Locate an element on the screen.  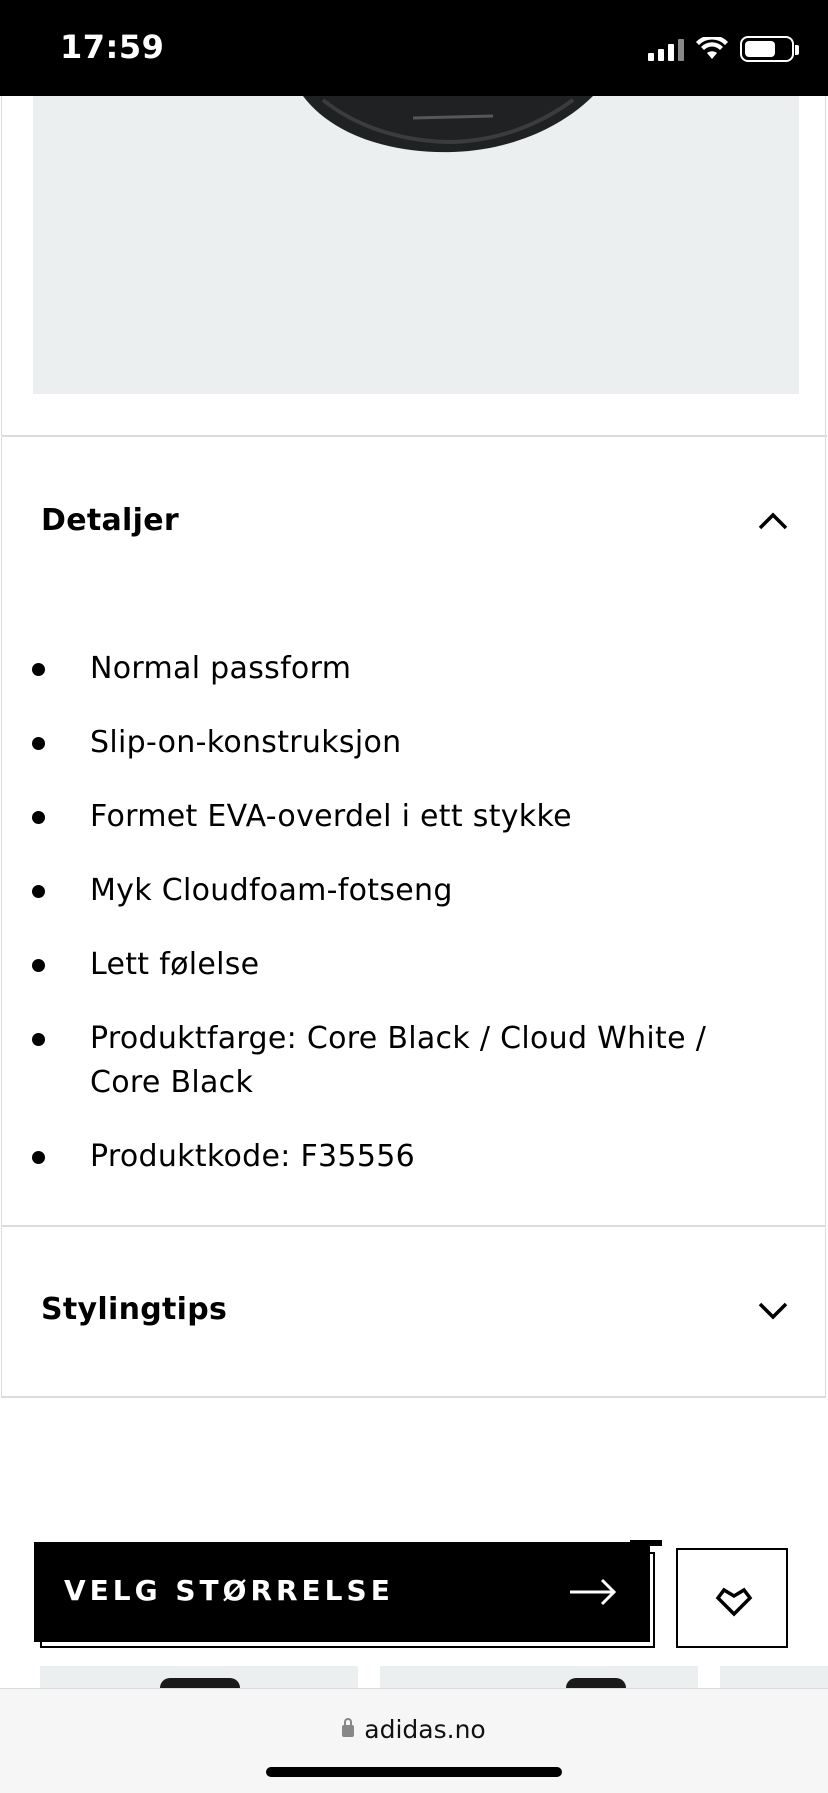
product-slide-image is located at coordinates (448, 124).